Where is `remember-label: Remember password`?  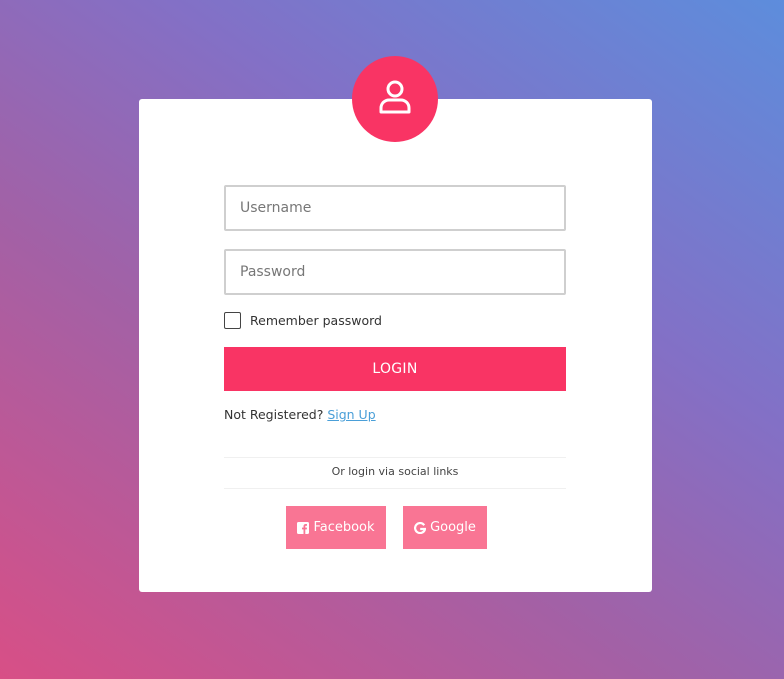
remember-label: Remember password is located at coordinates (316, 320).